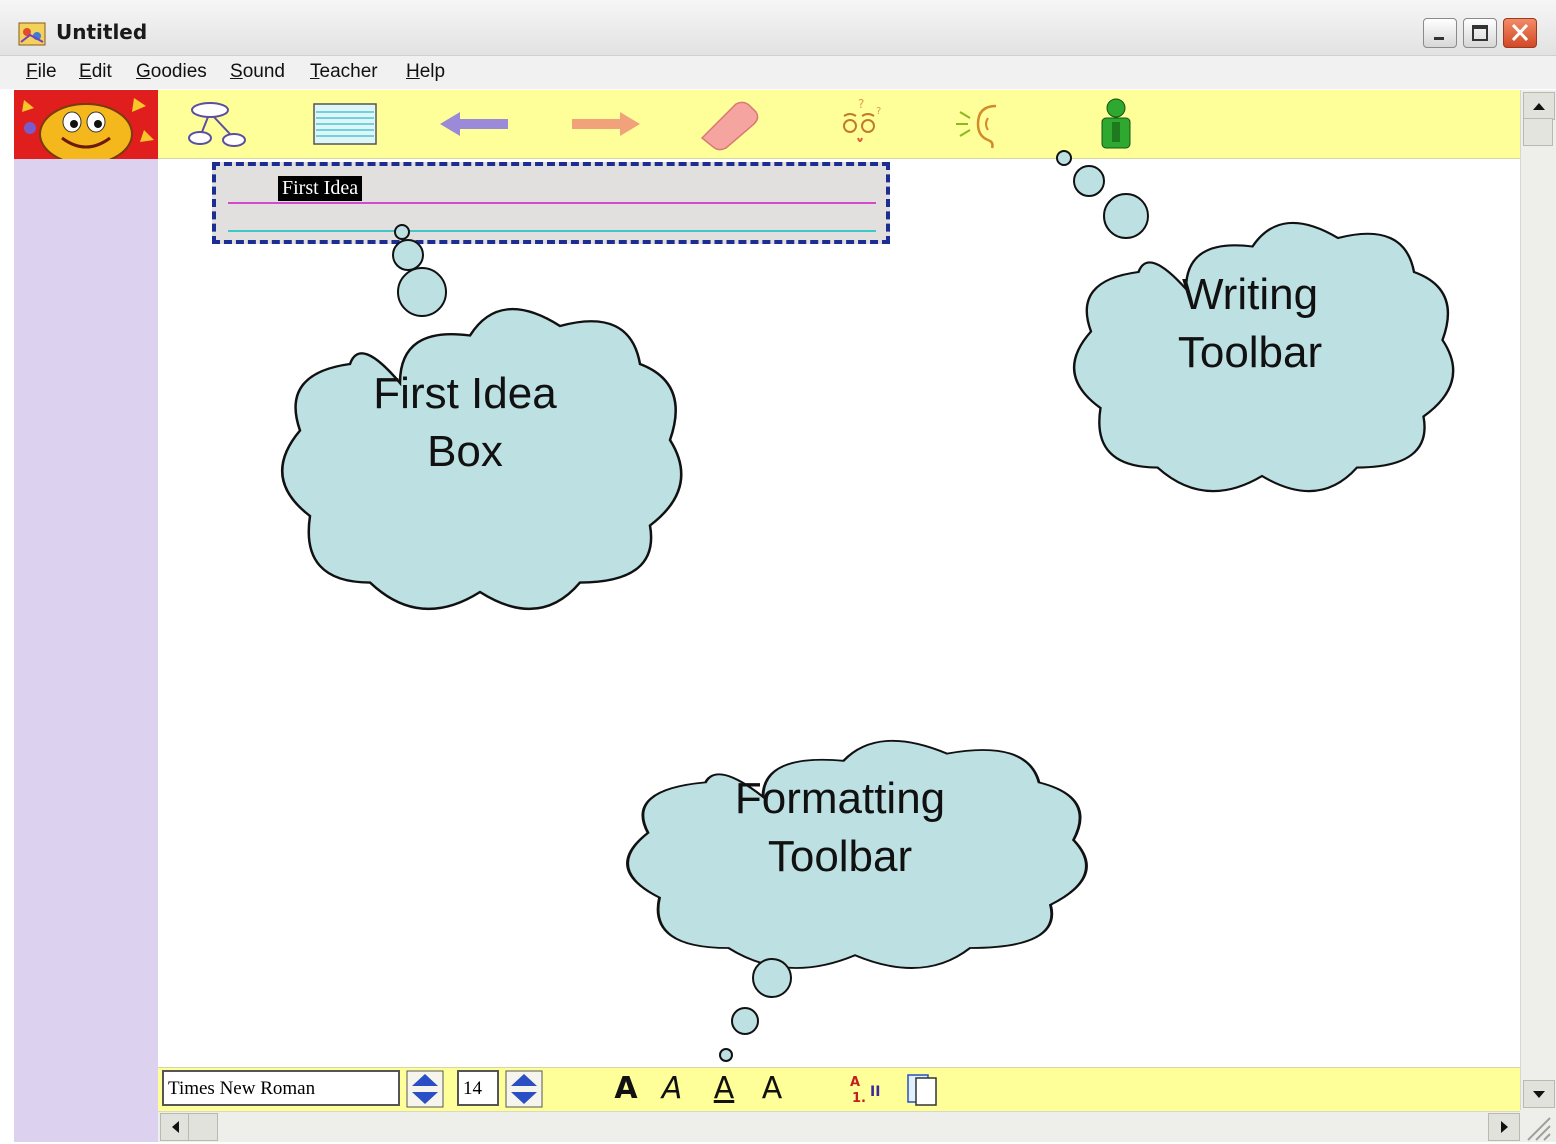 This screenshot has width=1556, height=1144. What do you see at coordinates (1440, 33) in the screenshot?
I see `minimize-button` at bounding box center [1440, 33].